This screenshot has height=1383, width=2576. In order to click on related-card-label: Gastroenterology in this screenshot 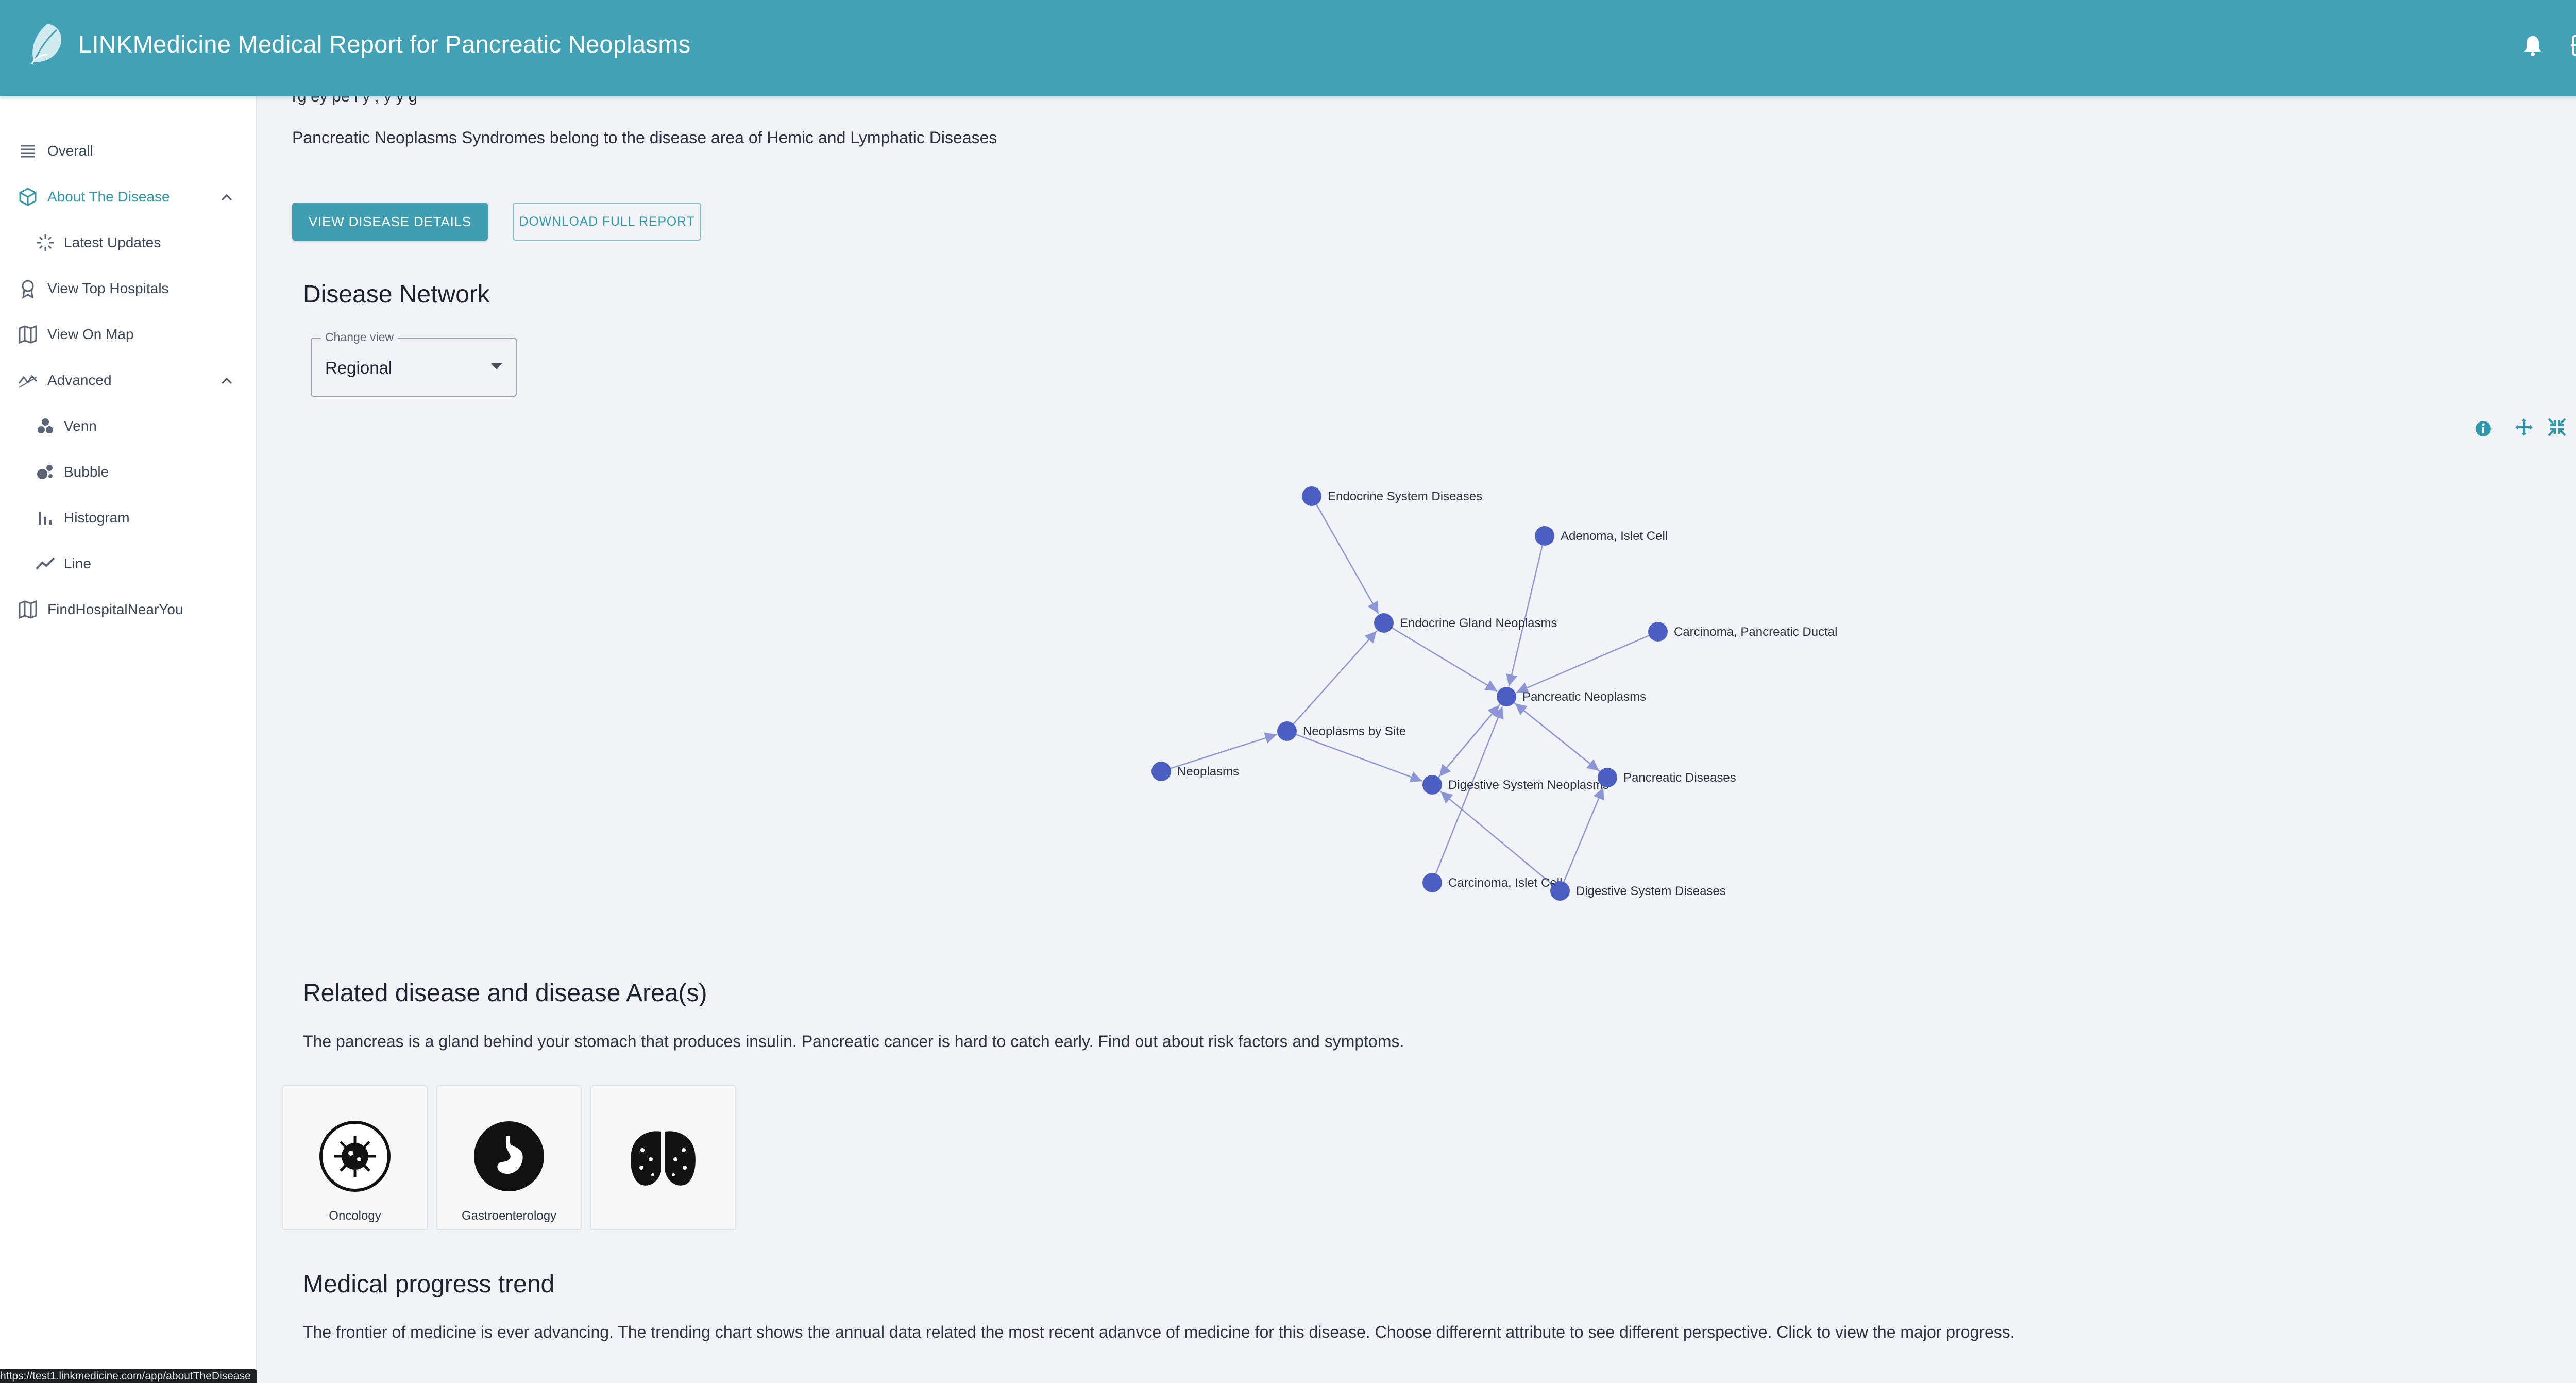, I will do `click(509, 1216)`.